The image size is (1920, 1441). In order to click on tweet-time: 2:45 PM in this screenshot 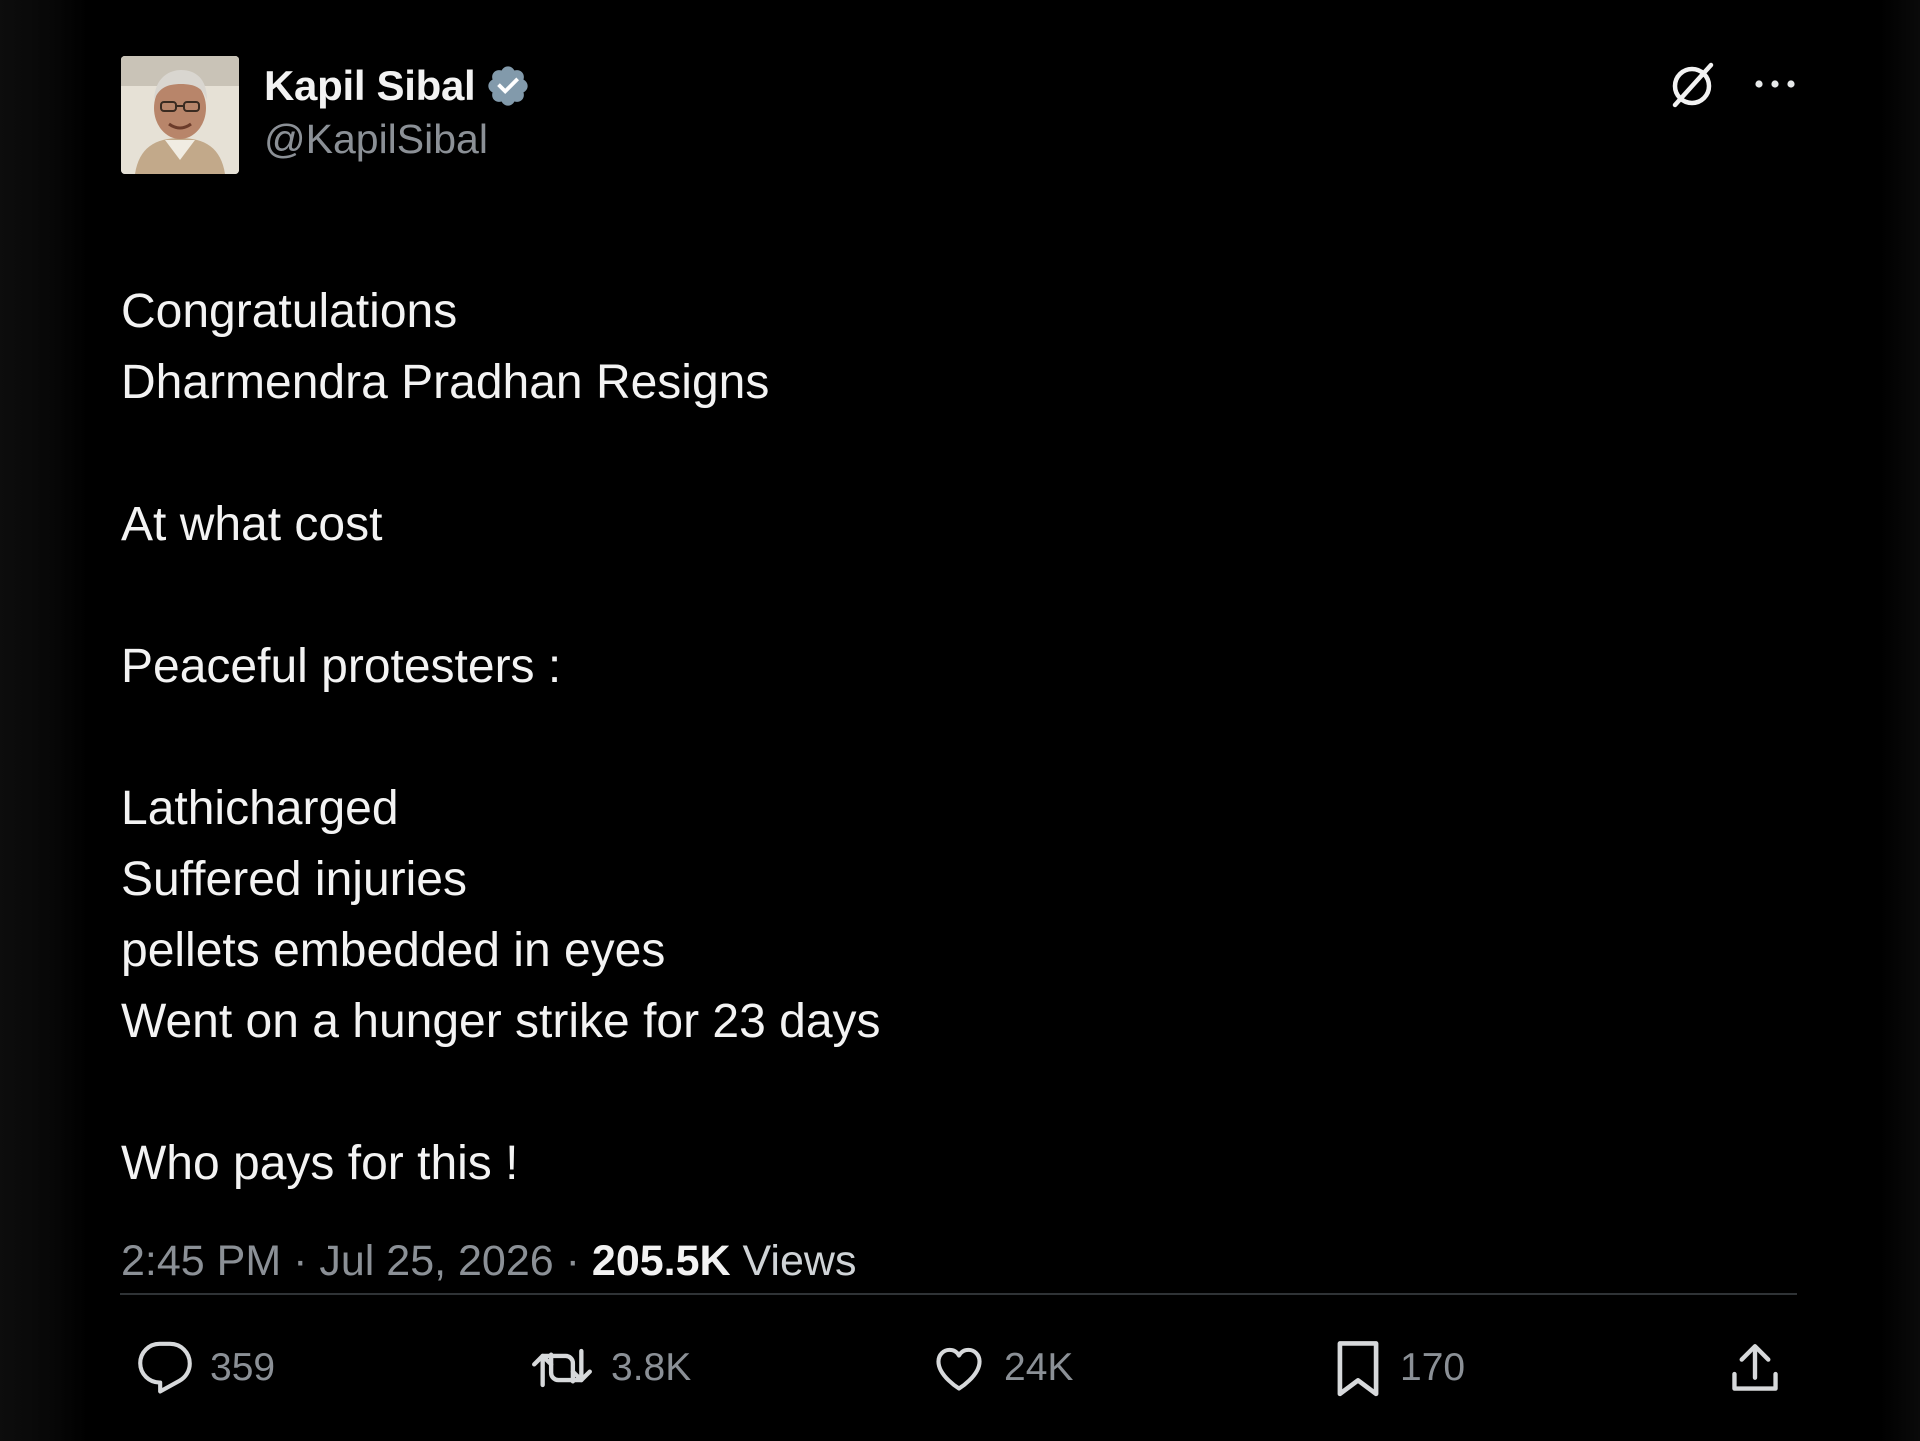, I will do `click(201, 1261)`.